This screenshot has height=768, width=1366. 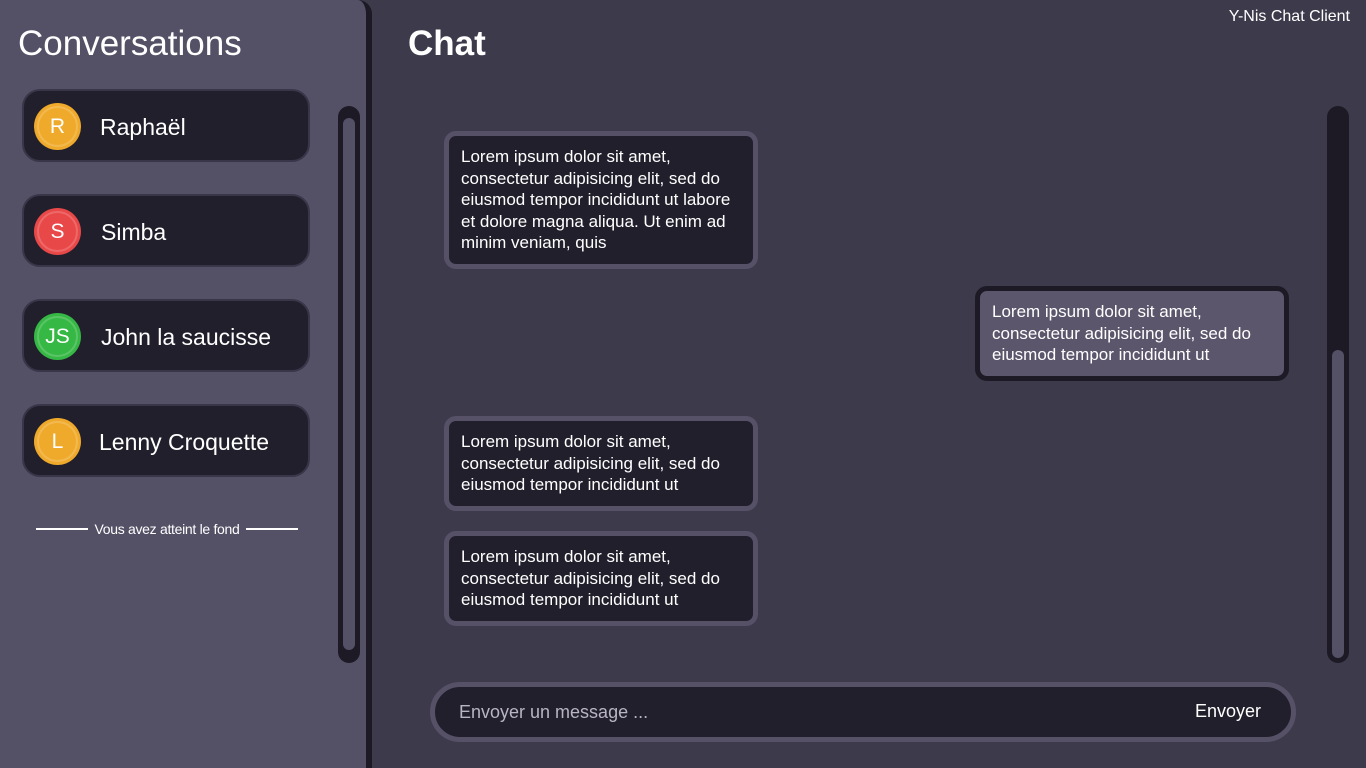 I want to click on conversation-name: John la saucisse, so click(x=186, y=337).